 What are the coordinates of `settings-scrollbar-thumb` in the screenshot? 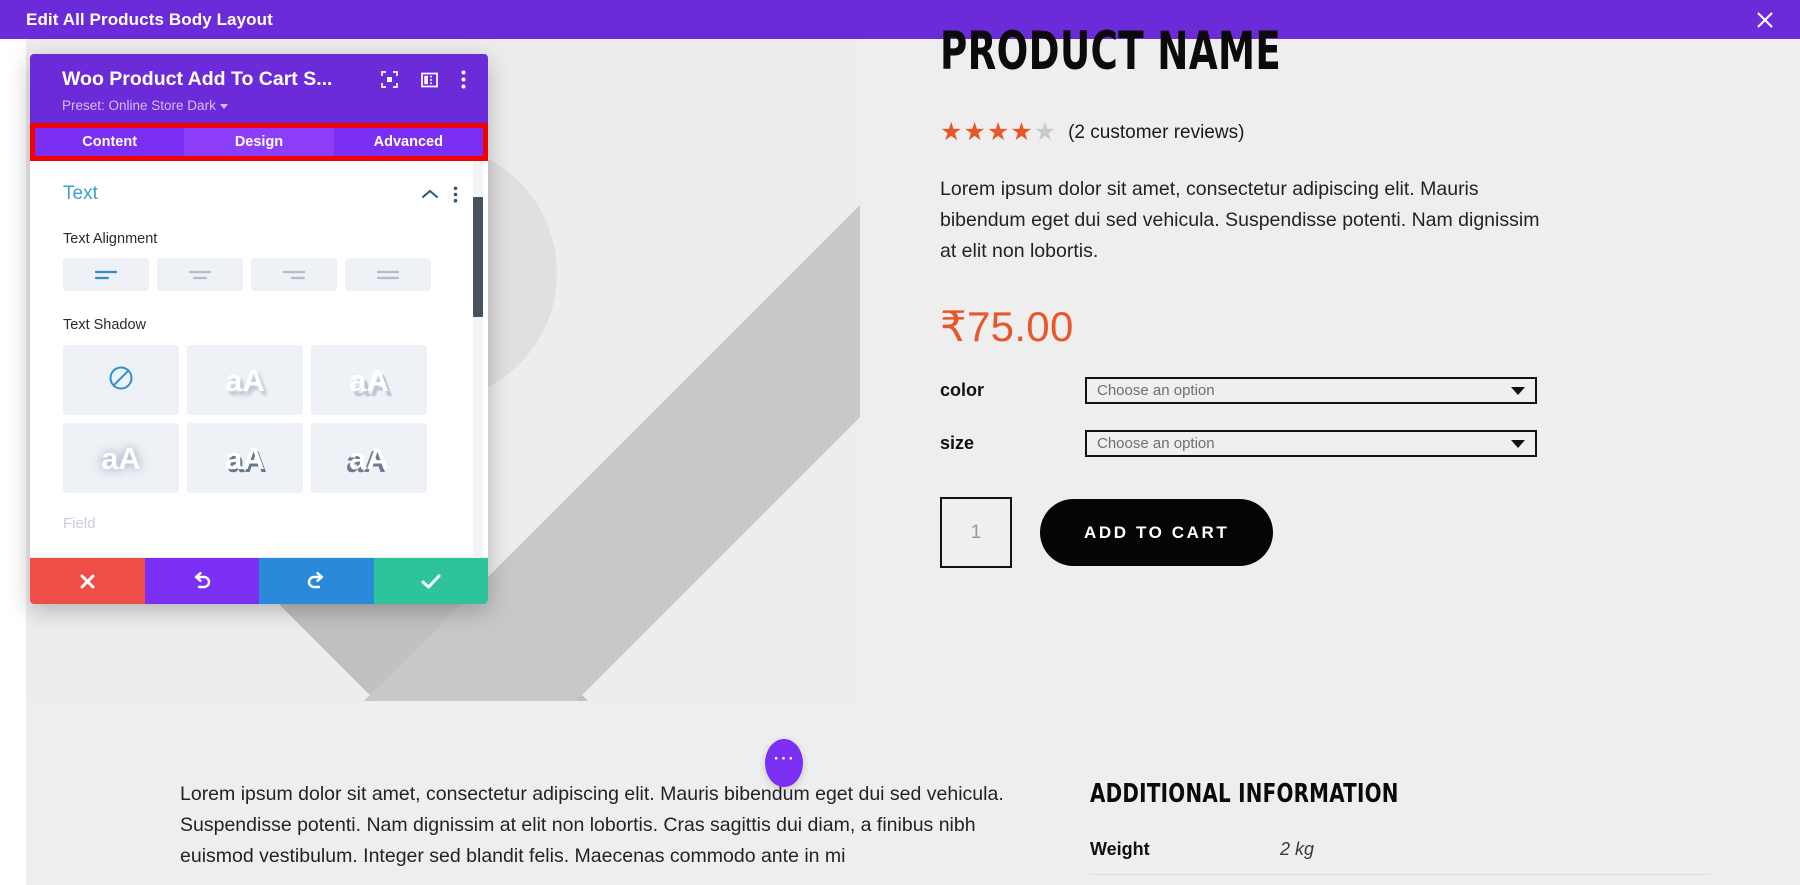 It's located at (478, 257).